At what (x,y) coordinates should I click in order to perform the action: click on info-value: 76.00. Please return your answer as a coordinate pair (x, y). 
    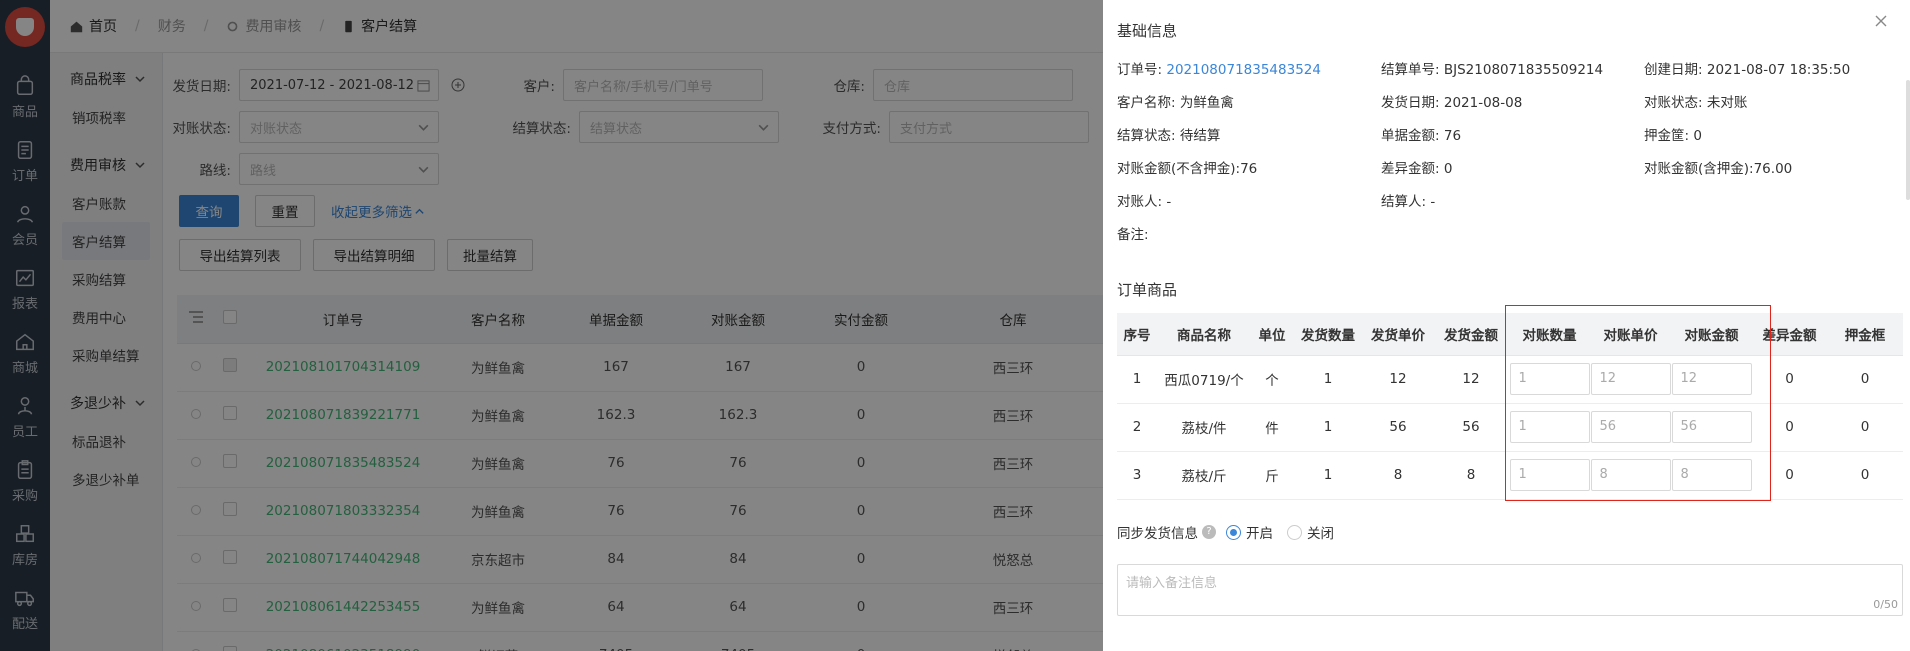
    Looking at the image, I should click on (1773, 169).